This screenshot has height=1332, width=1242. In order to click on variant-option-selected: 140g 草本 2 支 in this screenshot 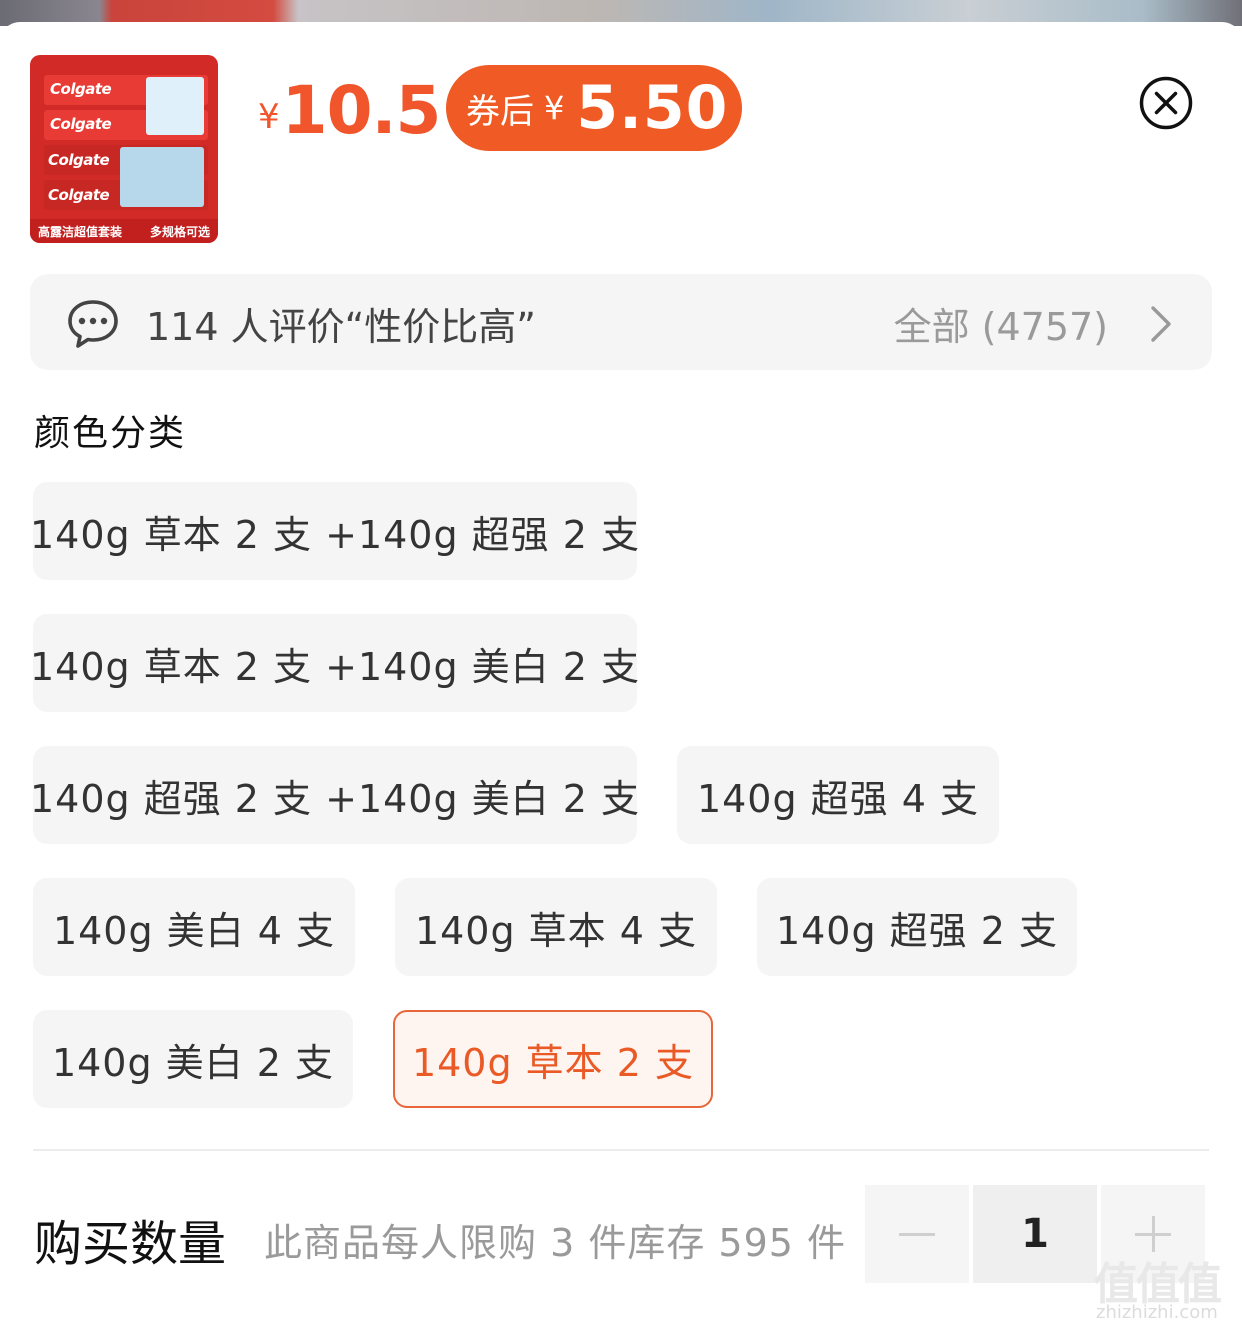, I will do `click(553, 1059)`.